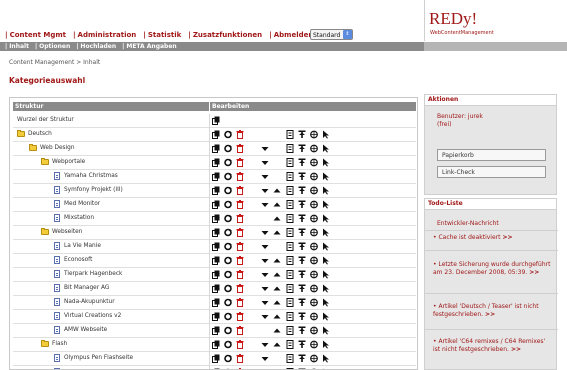 The width and height of the screenshot is (567, 370). What do you see at coordinates (227, 35) in the screenshot?
I see `nav-zusatzfunktionen: Zusatzfunktionen` at bounding box center [227, 35].